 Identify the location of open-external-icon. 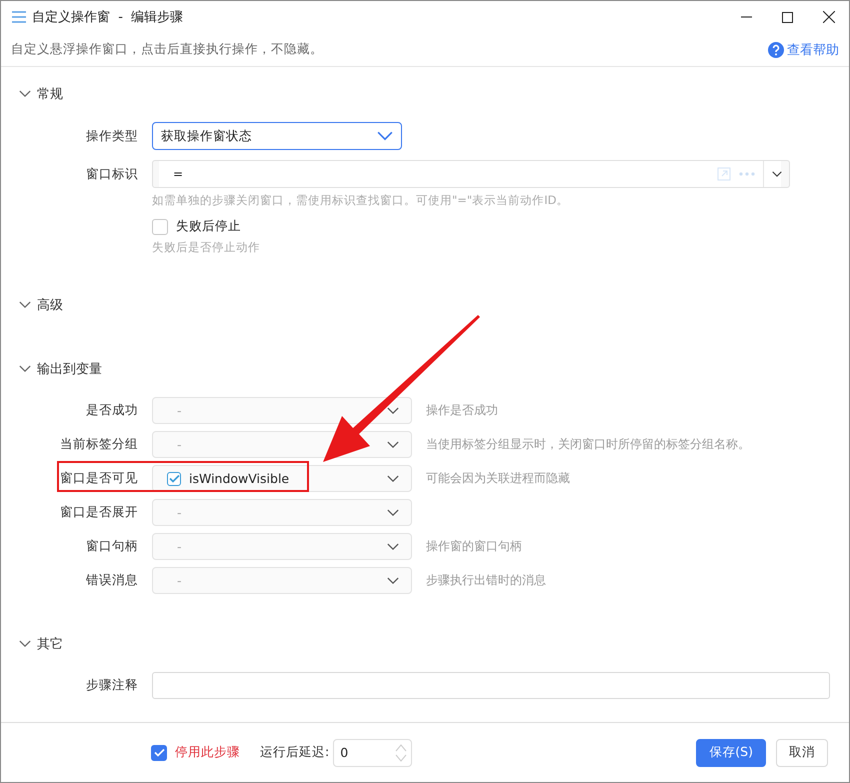
(724, 174).